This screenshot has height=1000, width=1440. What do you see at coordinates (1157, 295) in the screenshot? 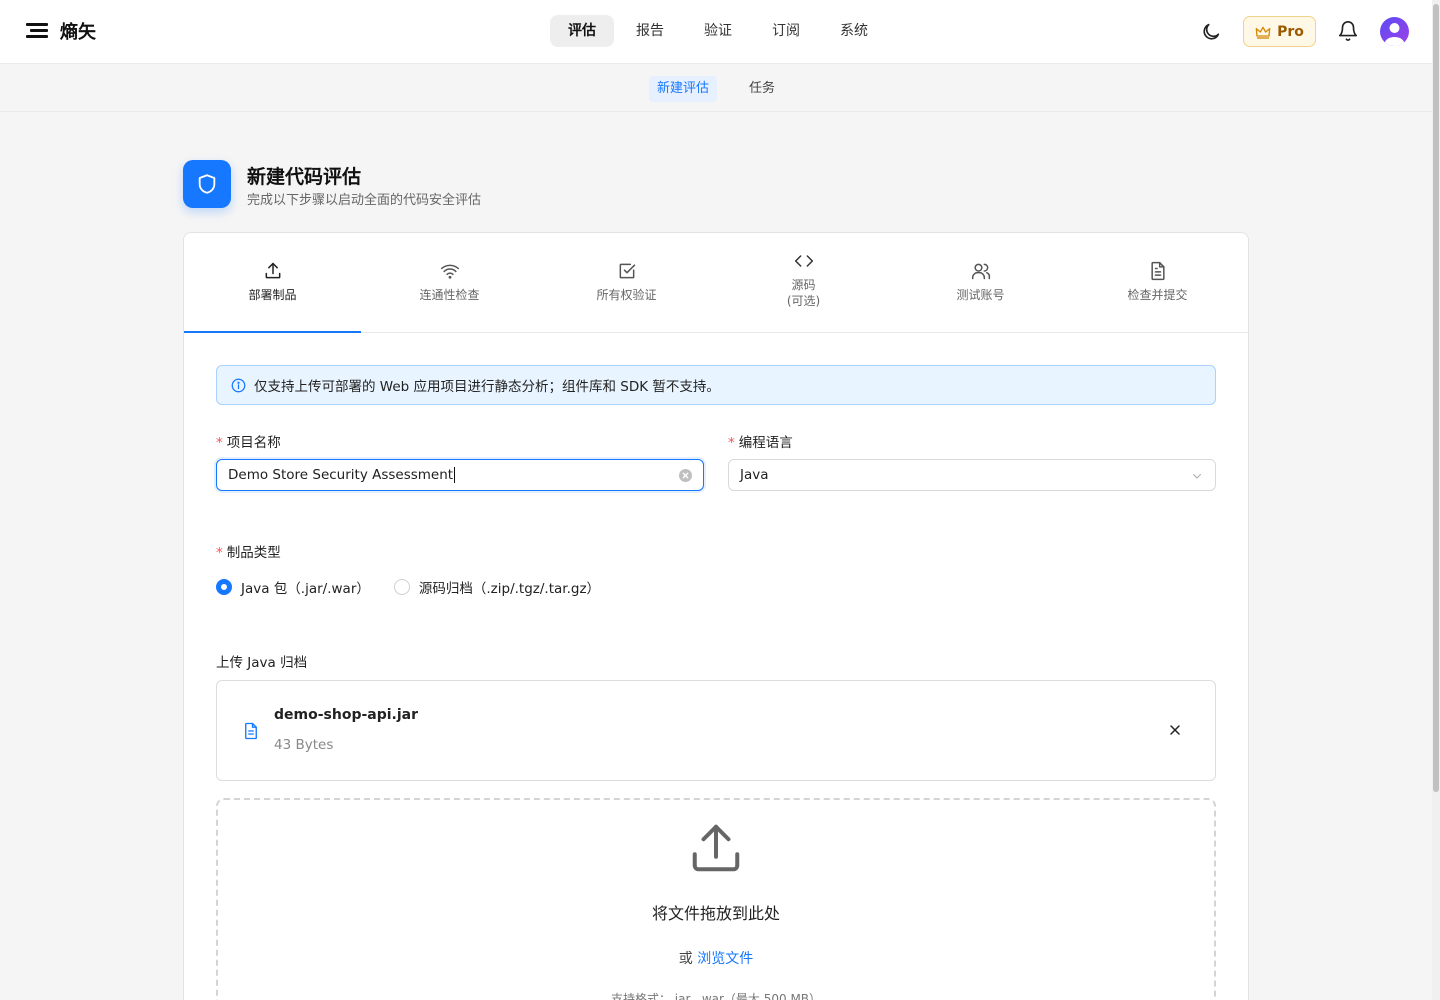
I see `step-label: 检查并提交` at bounding box center [1157, 295].